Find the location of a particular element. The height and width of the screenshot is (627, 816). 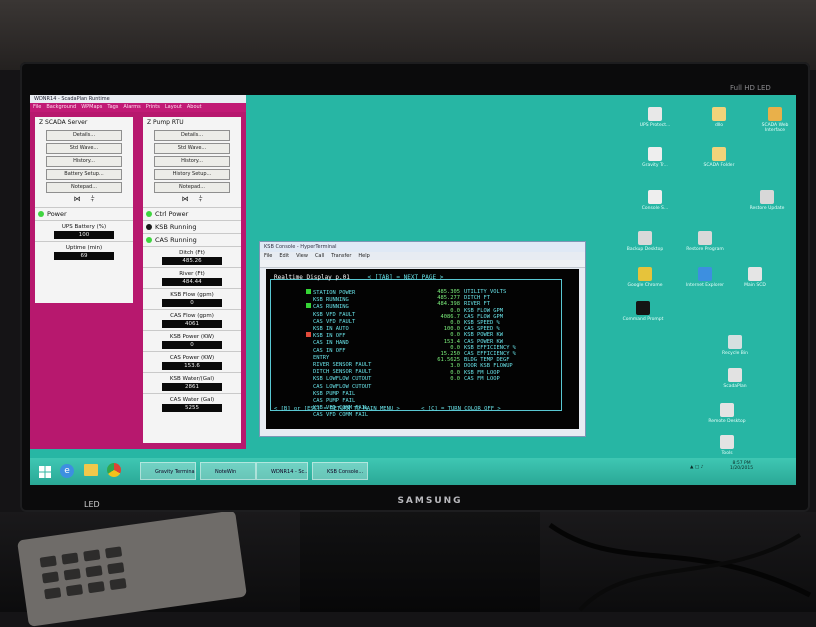

desktop-icon: Restore Update is located at coordinates (767, 200).